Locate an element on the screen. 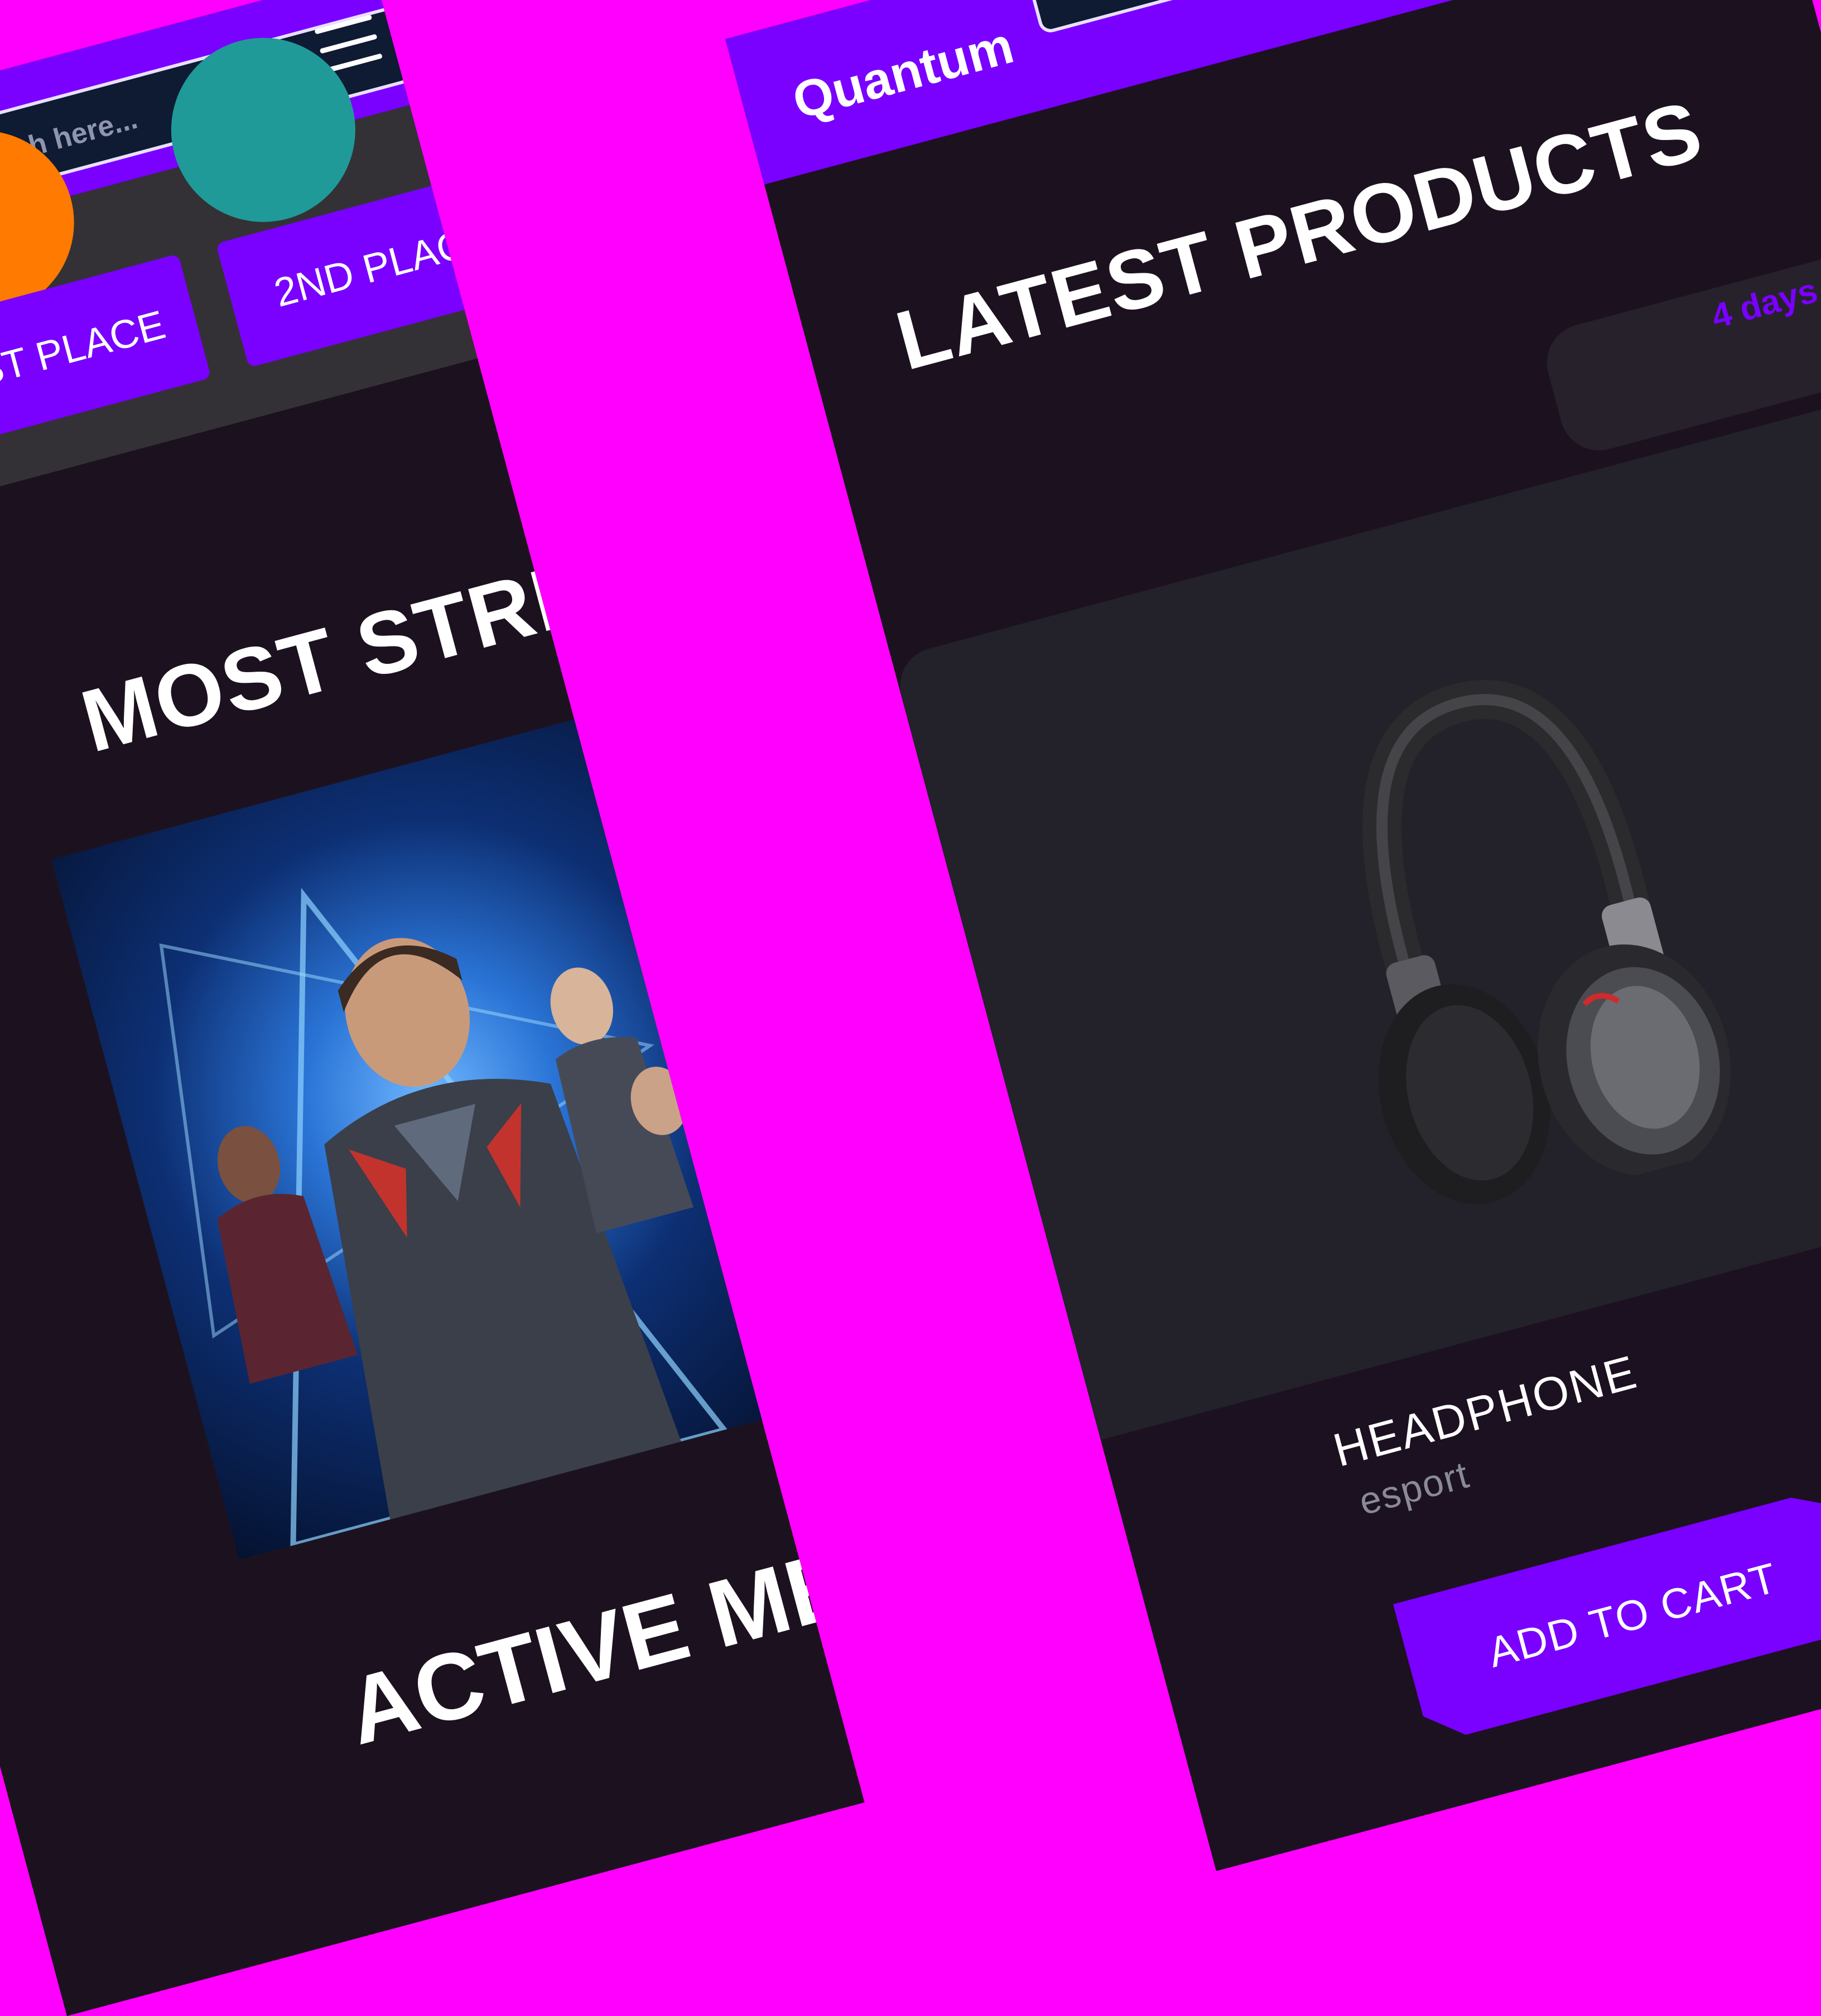 Image resolution: width=1821 pixels, height=2016 pixels. brand-logo: Quantum is located at coordinates (903, 73).